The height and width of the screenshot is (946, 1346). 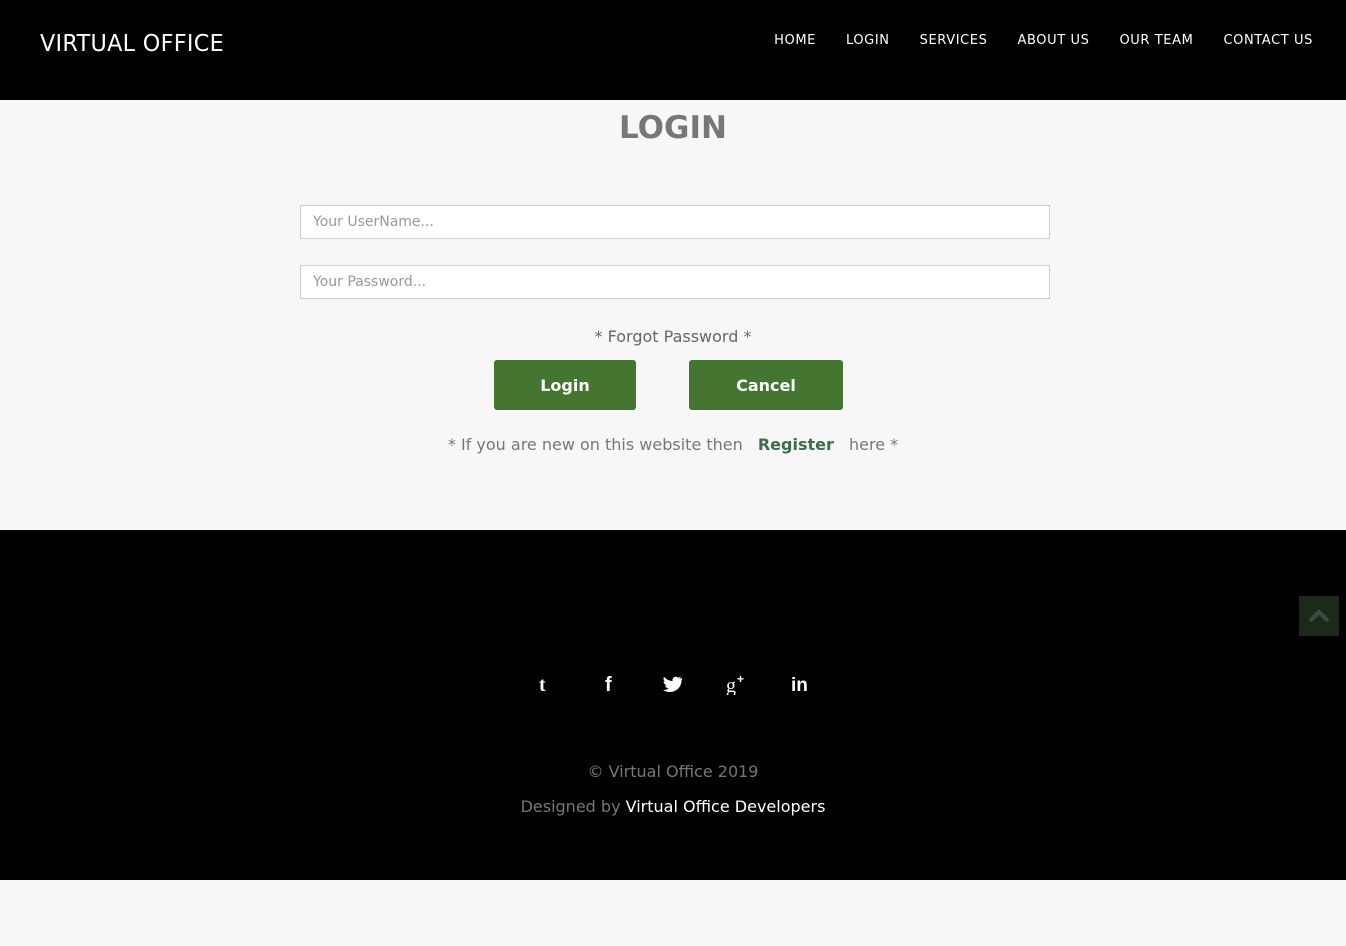 What do you see at coordinates (954, 40) in the screenshot?
I see `nav-services: SERVICES` at bounding box center [954, 40].